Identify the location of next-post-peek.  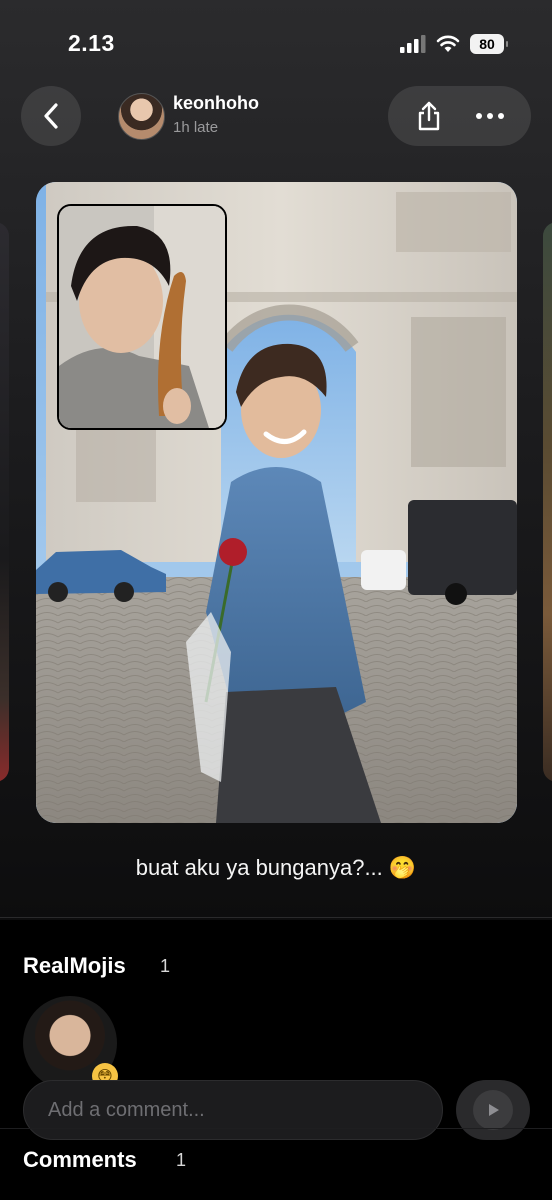
(547, 502).